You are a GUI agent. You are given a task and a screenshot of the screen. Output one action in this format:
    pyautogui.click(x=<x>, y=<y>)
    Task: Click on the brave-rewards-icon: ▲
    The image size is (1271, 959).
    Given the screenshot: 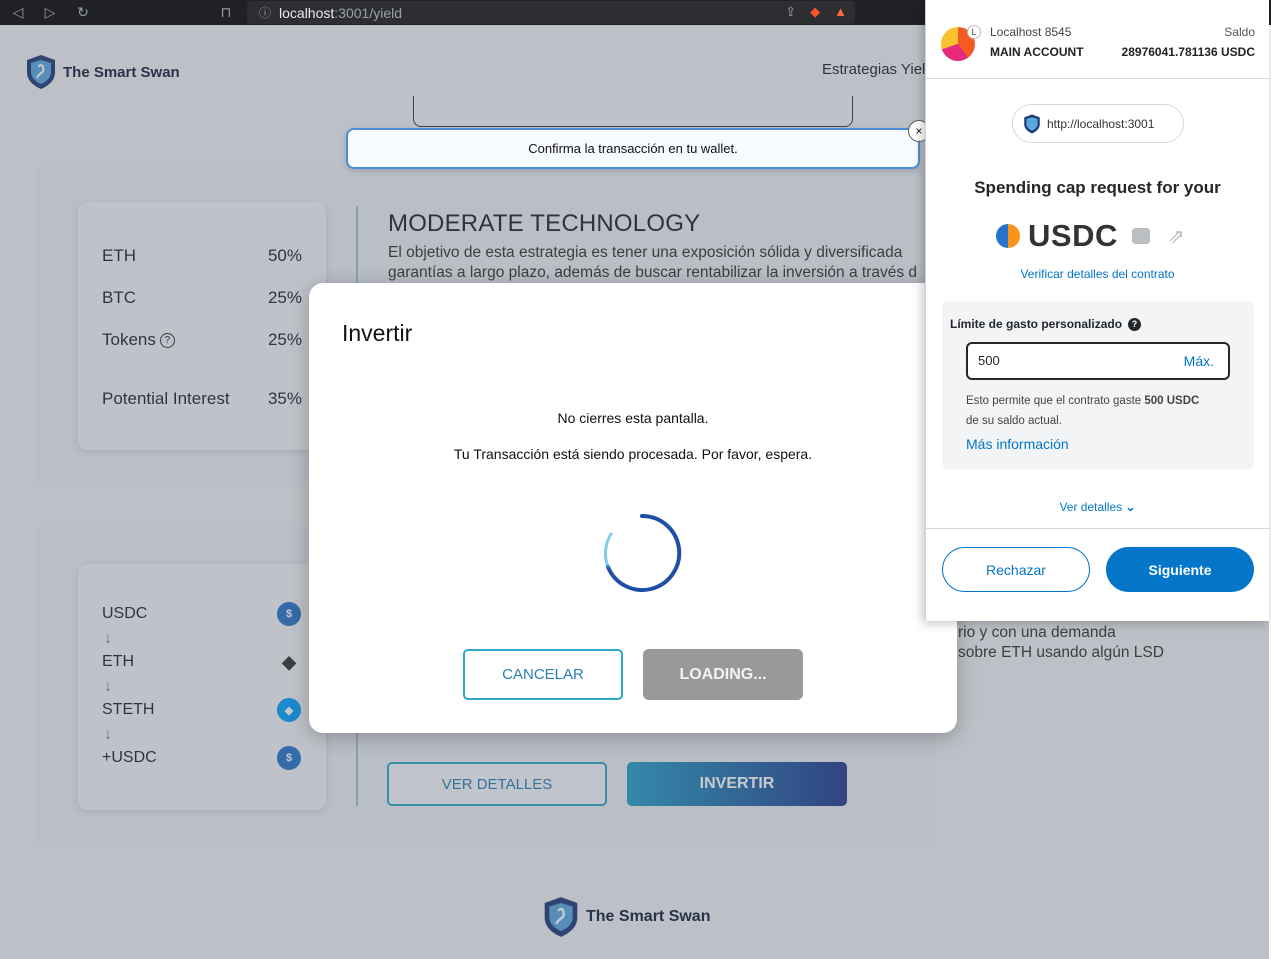 What is the action you would take?
    pyautogui.click(x=840, y=12)
    